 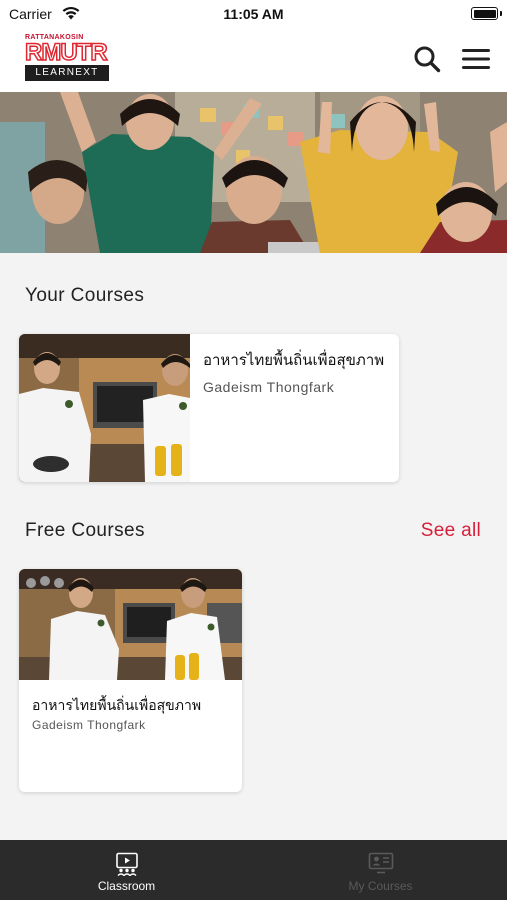 I want to click on battery-tip, so click(x=501, y=13).